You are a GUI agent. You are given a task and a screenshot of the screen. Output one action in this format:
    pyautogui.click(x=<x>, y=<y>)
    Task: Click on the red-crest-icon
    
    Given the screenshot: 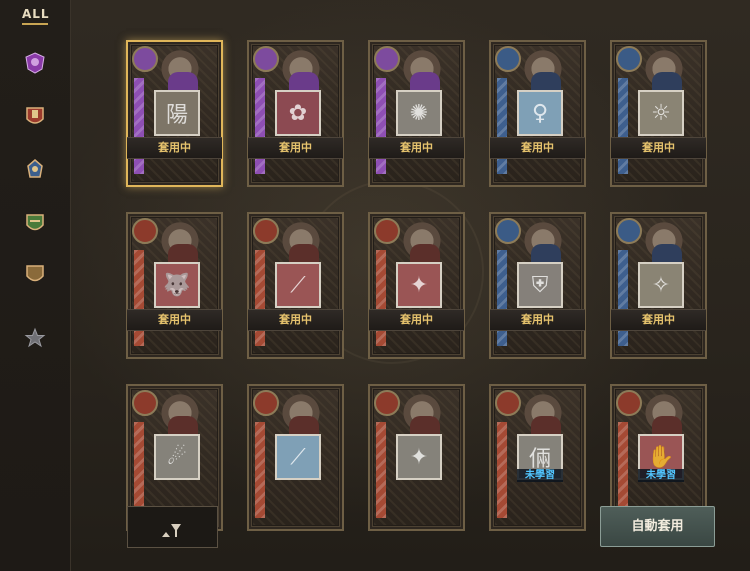 What is the action you would take?
    pyautogui.click(x=35, y=116)
    